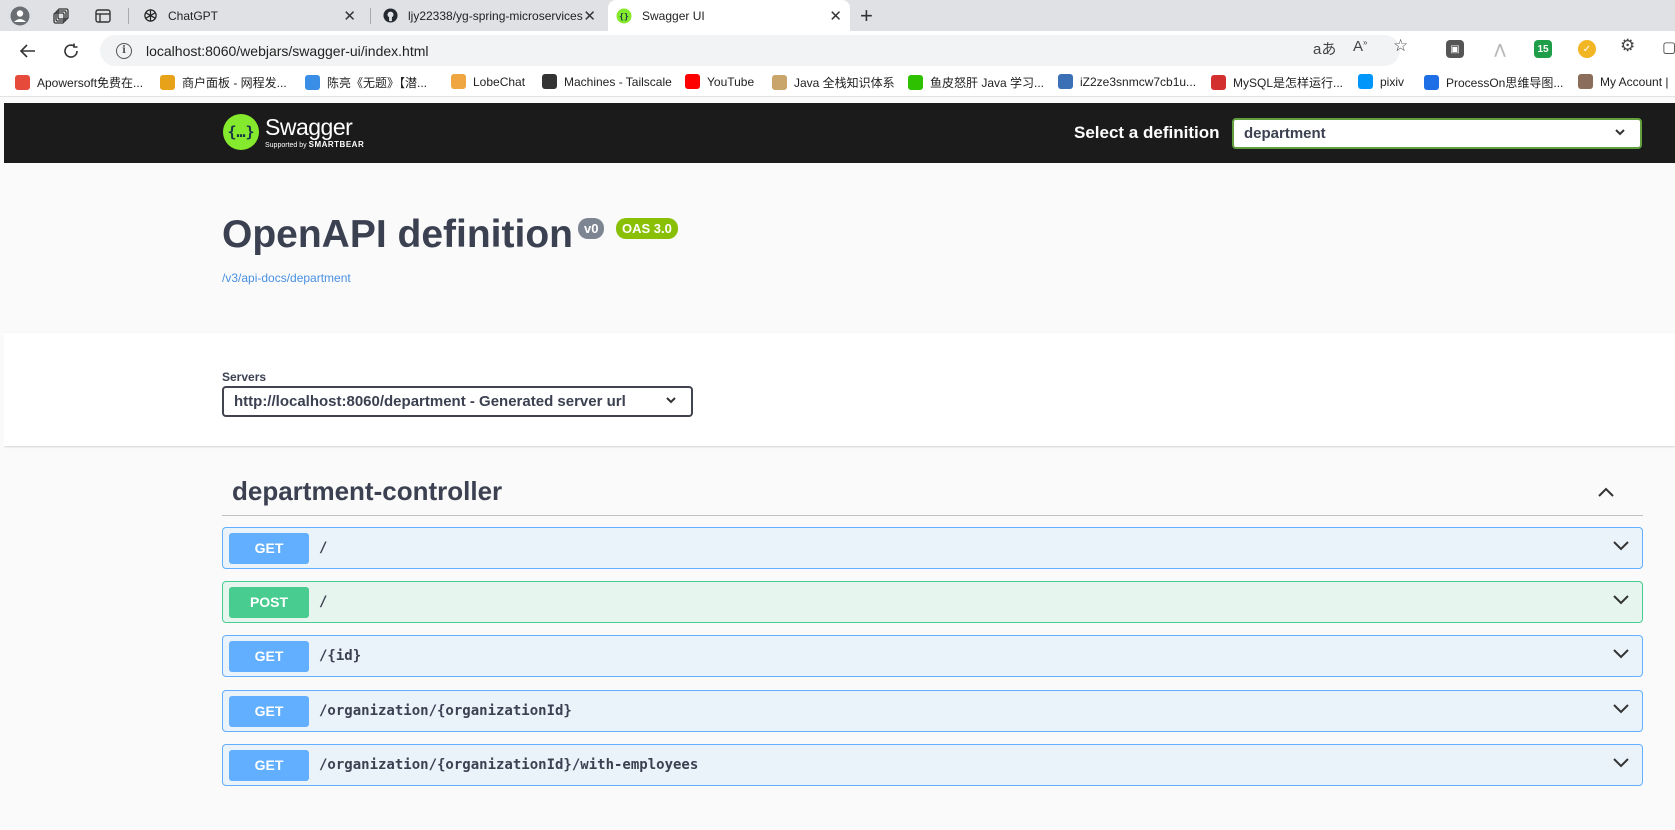  Describe the element at coordinates (397, 234) in the screenshot. I see `page-title: OpenAPI definition` at that location.